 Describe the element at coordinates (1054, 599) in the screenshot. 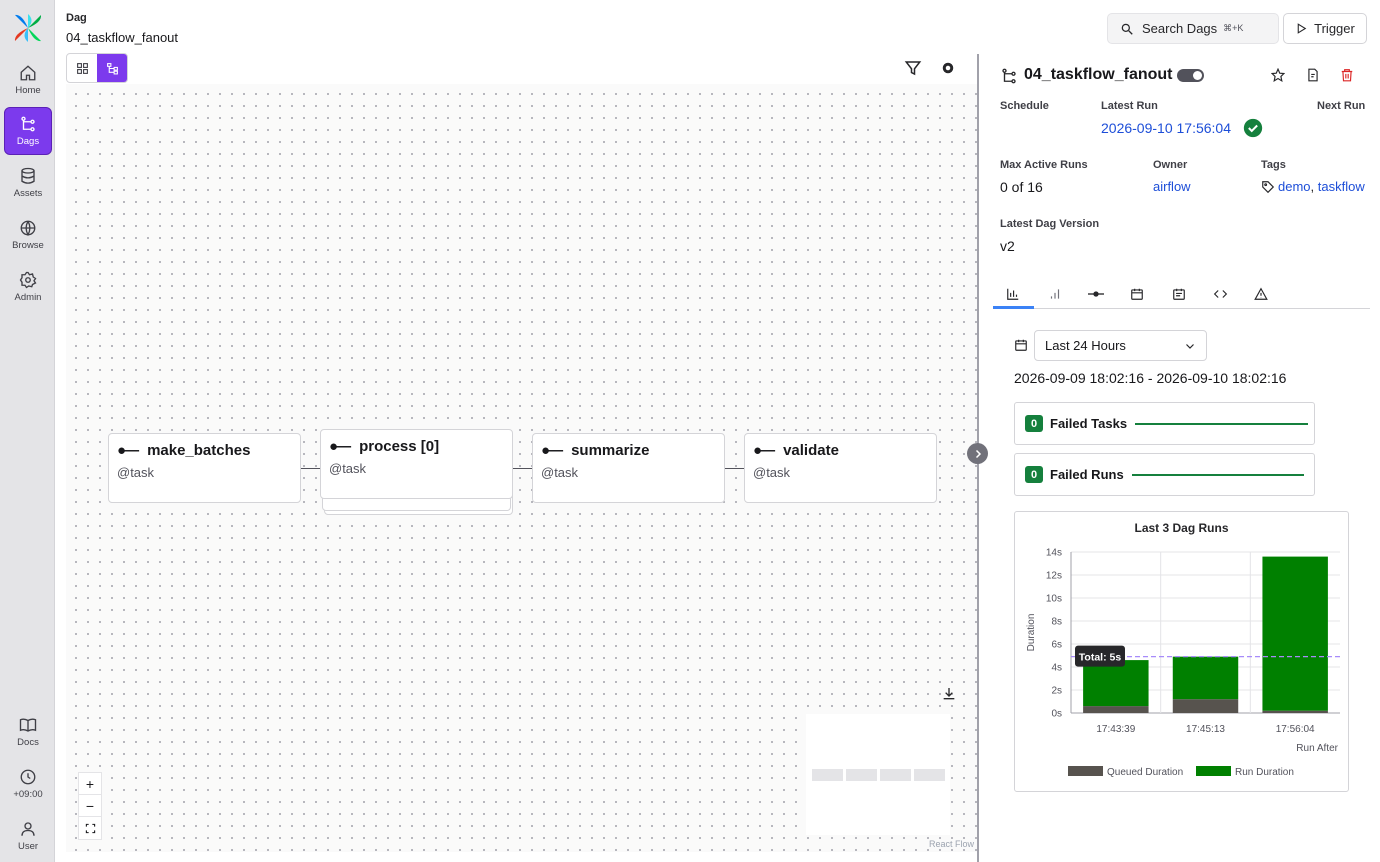

I see `y-tick-label: 10s` at that location.